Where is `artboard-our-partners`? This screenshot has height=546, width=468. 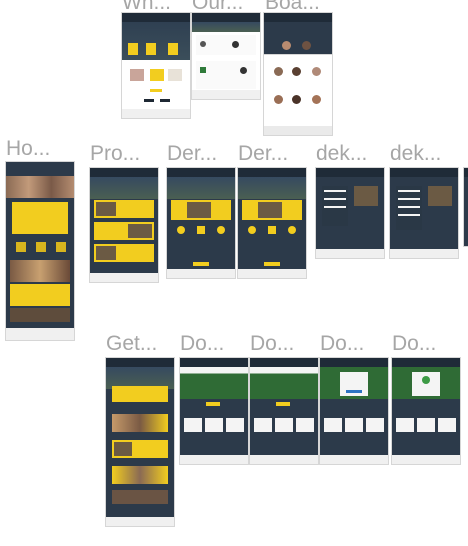
artboard-our-partners is located at coordinates (226, 56).